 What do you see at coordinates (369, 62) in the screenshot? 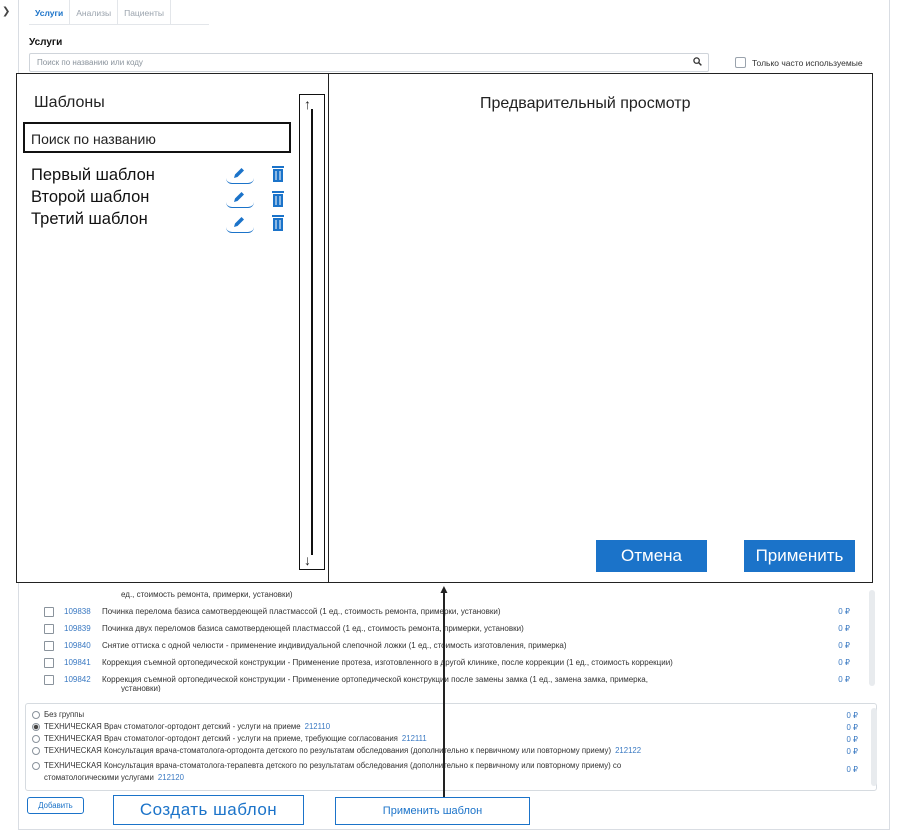
I see `services-search-input: Поиск по названию или коду` at bounding box center [369, 62].